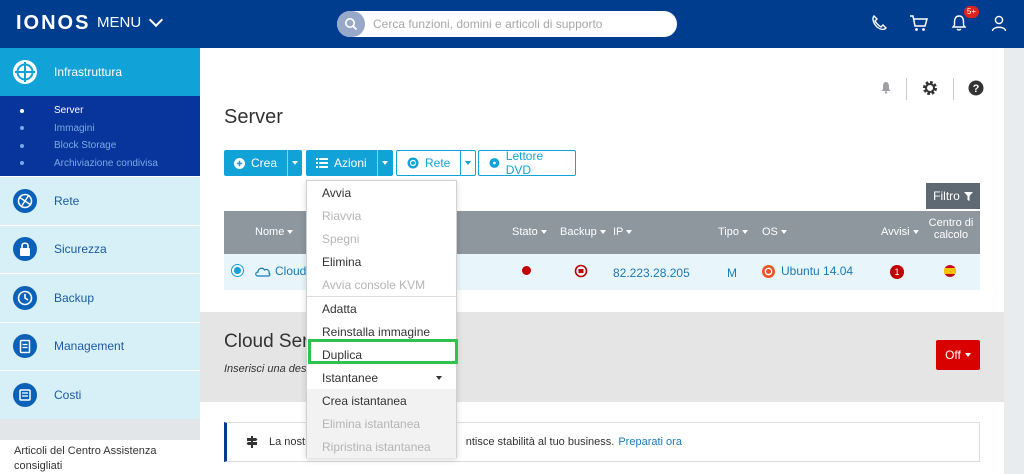 The height and width of the screenshot is (474, 1024). Describe the element at coordinates (263, 272) in the screenshot. I see `cloud-server-icon` at that location.